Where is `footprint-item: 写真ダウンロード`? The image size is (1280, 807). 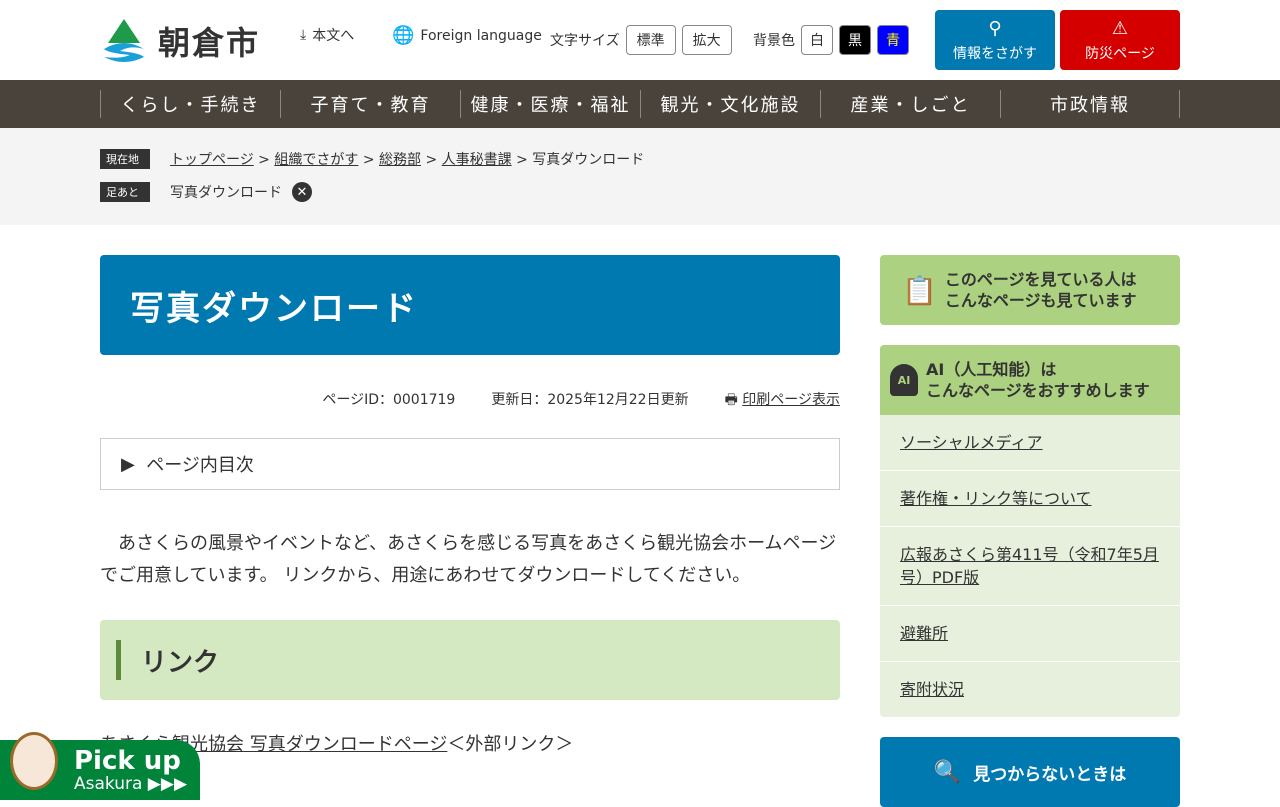
footprint-item: 写真ダウンロード is located at coordinates (226, 192).